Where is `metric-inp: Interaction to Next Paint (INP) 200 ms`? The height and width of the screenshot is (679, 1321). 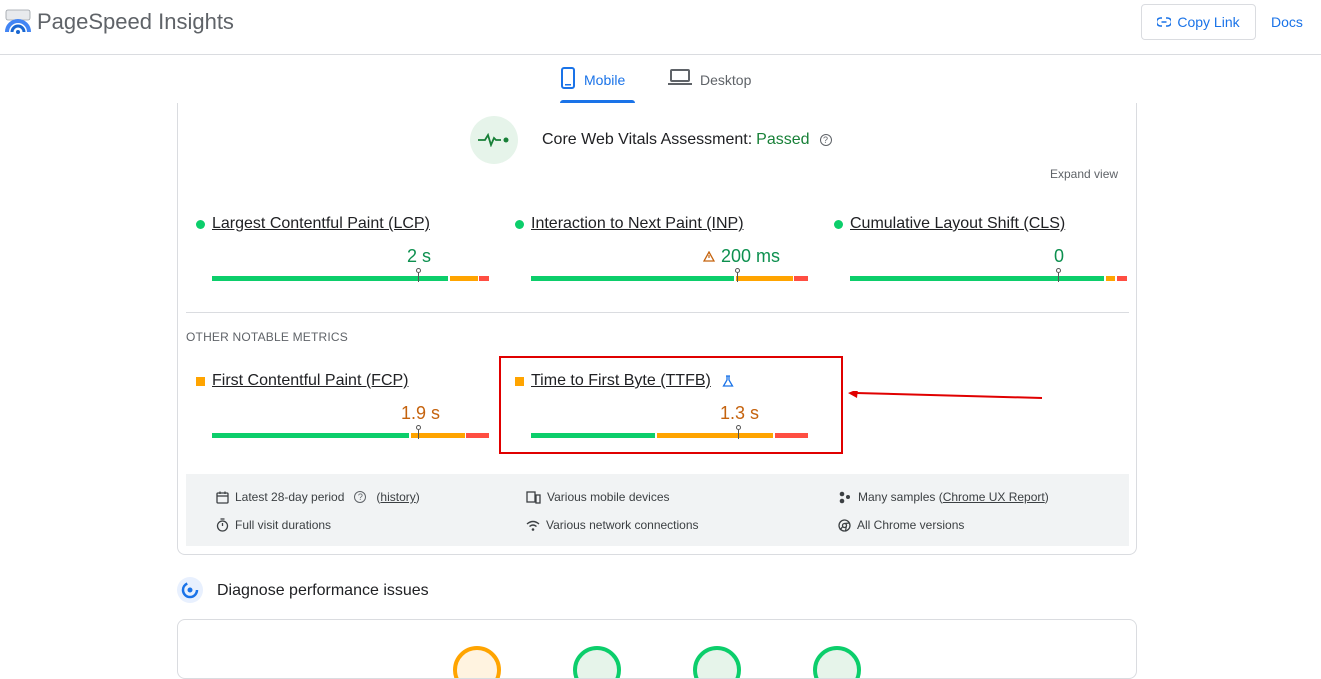 metric-inp: Interaction to Next Paint (INP) 200 ms is located at coordinates (665, 255).